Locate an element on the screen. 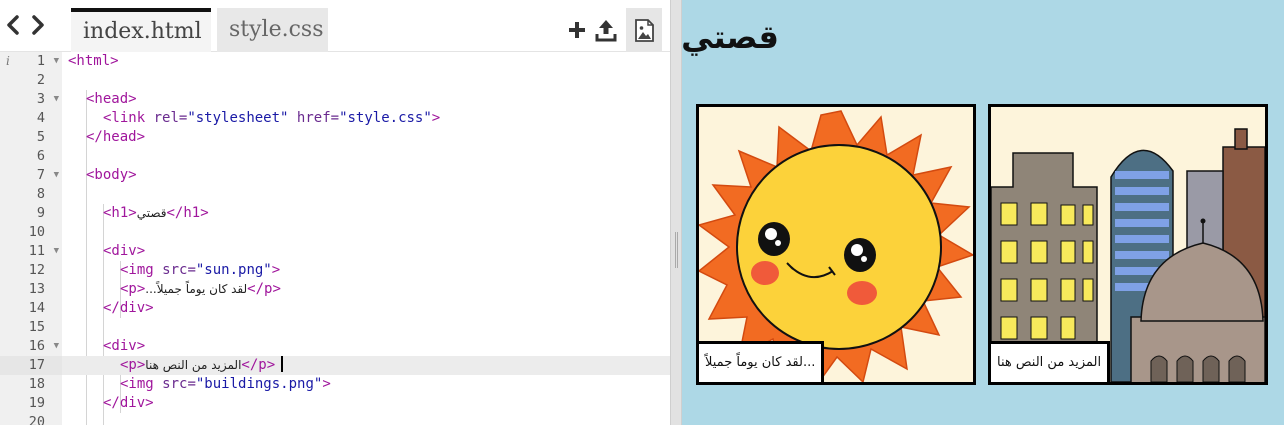 This screenshot has height=425, width=1284. panel-caption: ...لقد كان يوماً جميلاً is located at coordinates (762, 361).